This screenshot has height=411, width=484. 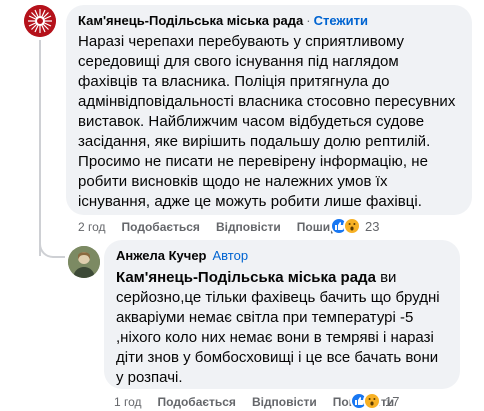 What do you see at coordinates (282, 255) in the screenshot?
I see `reply-header: Анжела Кучер Автор` at bounding box center [282, 255].